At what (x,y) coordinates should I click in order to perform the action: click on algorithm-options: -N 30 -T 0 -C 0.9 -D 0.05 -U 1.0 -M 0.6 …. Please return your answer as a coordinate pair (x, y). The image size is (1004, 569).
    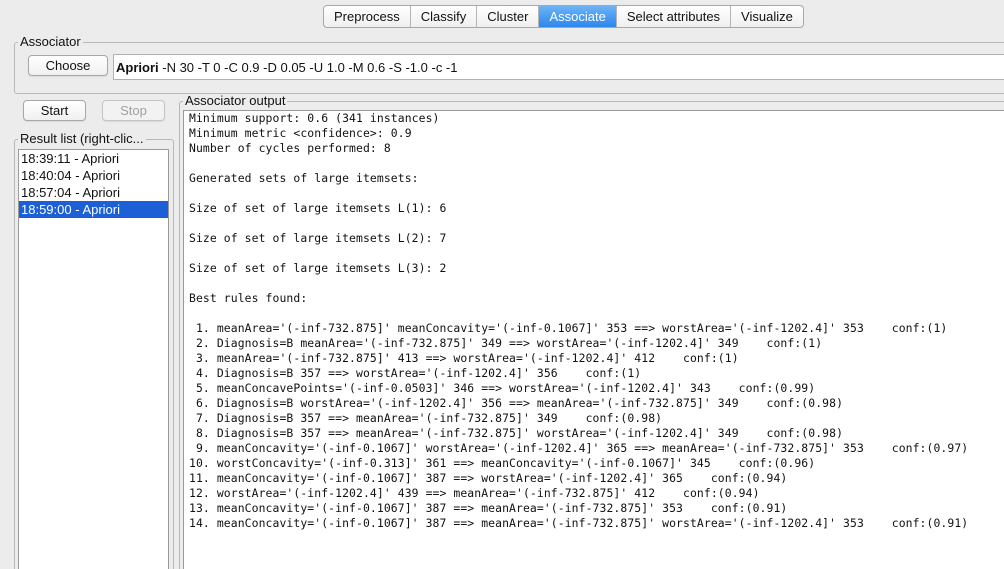
    Looking at the image, I should click on (310, 67).